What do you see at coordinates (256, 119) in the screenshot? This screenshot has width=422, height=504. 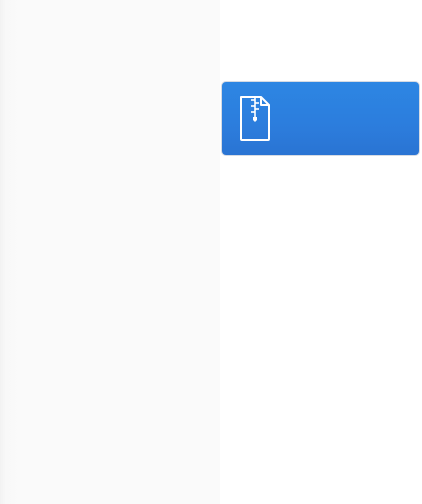 I see `zip-file-icon` at bounding box center [256, 119].